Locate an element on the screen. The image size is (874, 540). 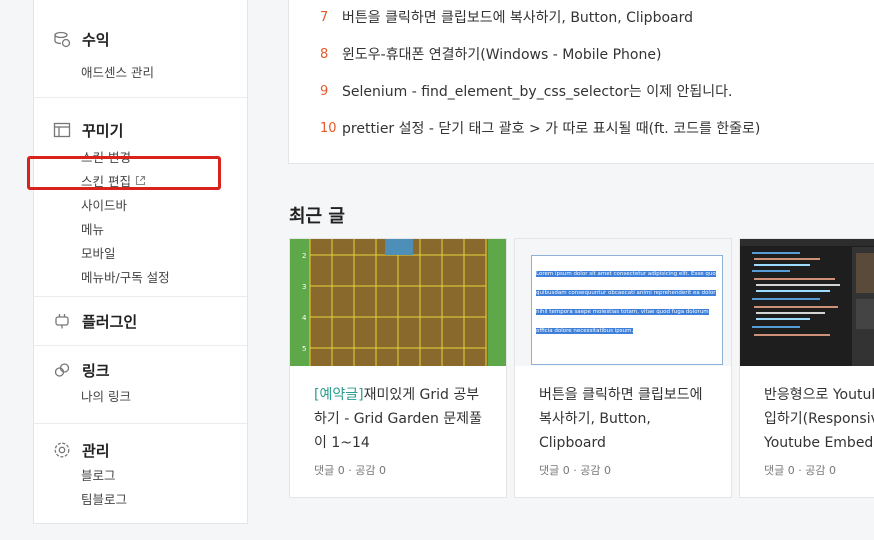
reserved-tag: [예약글] is located at coordinates (339, 395).